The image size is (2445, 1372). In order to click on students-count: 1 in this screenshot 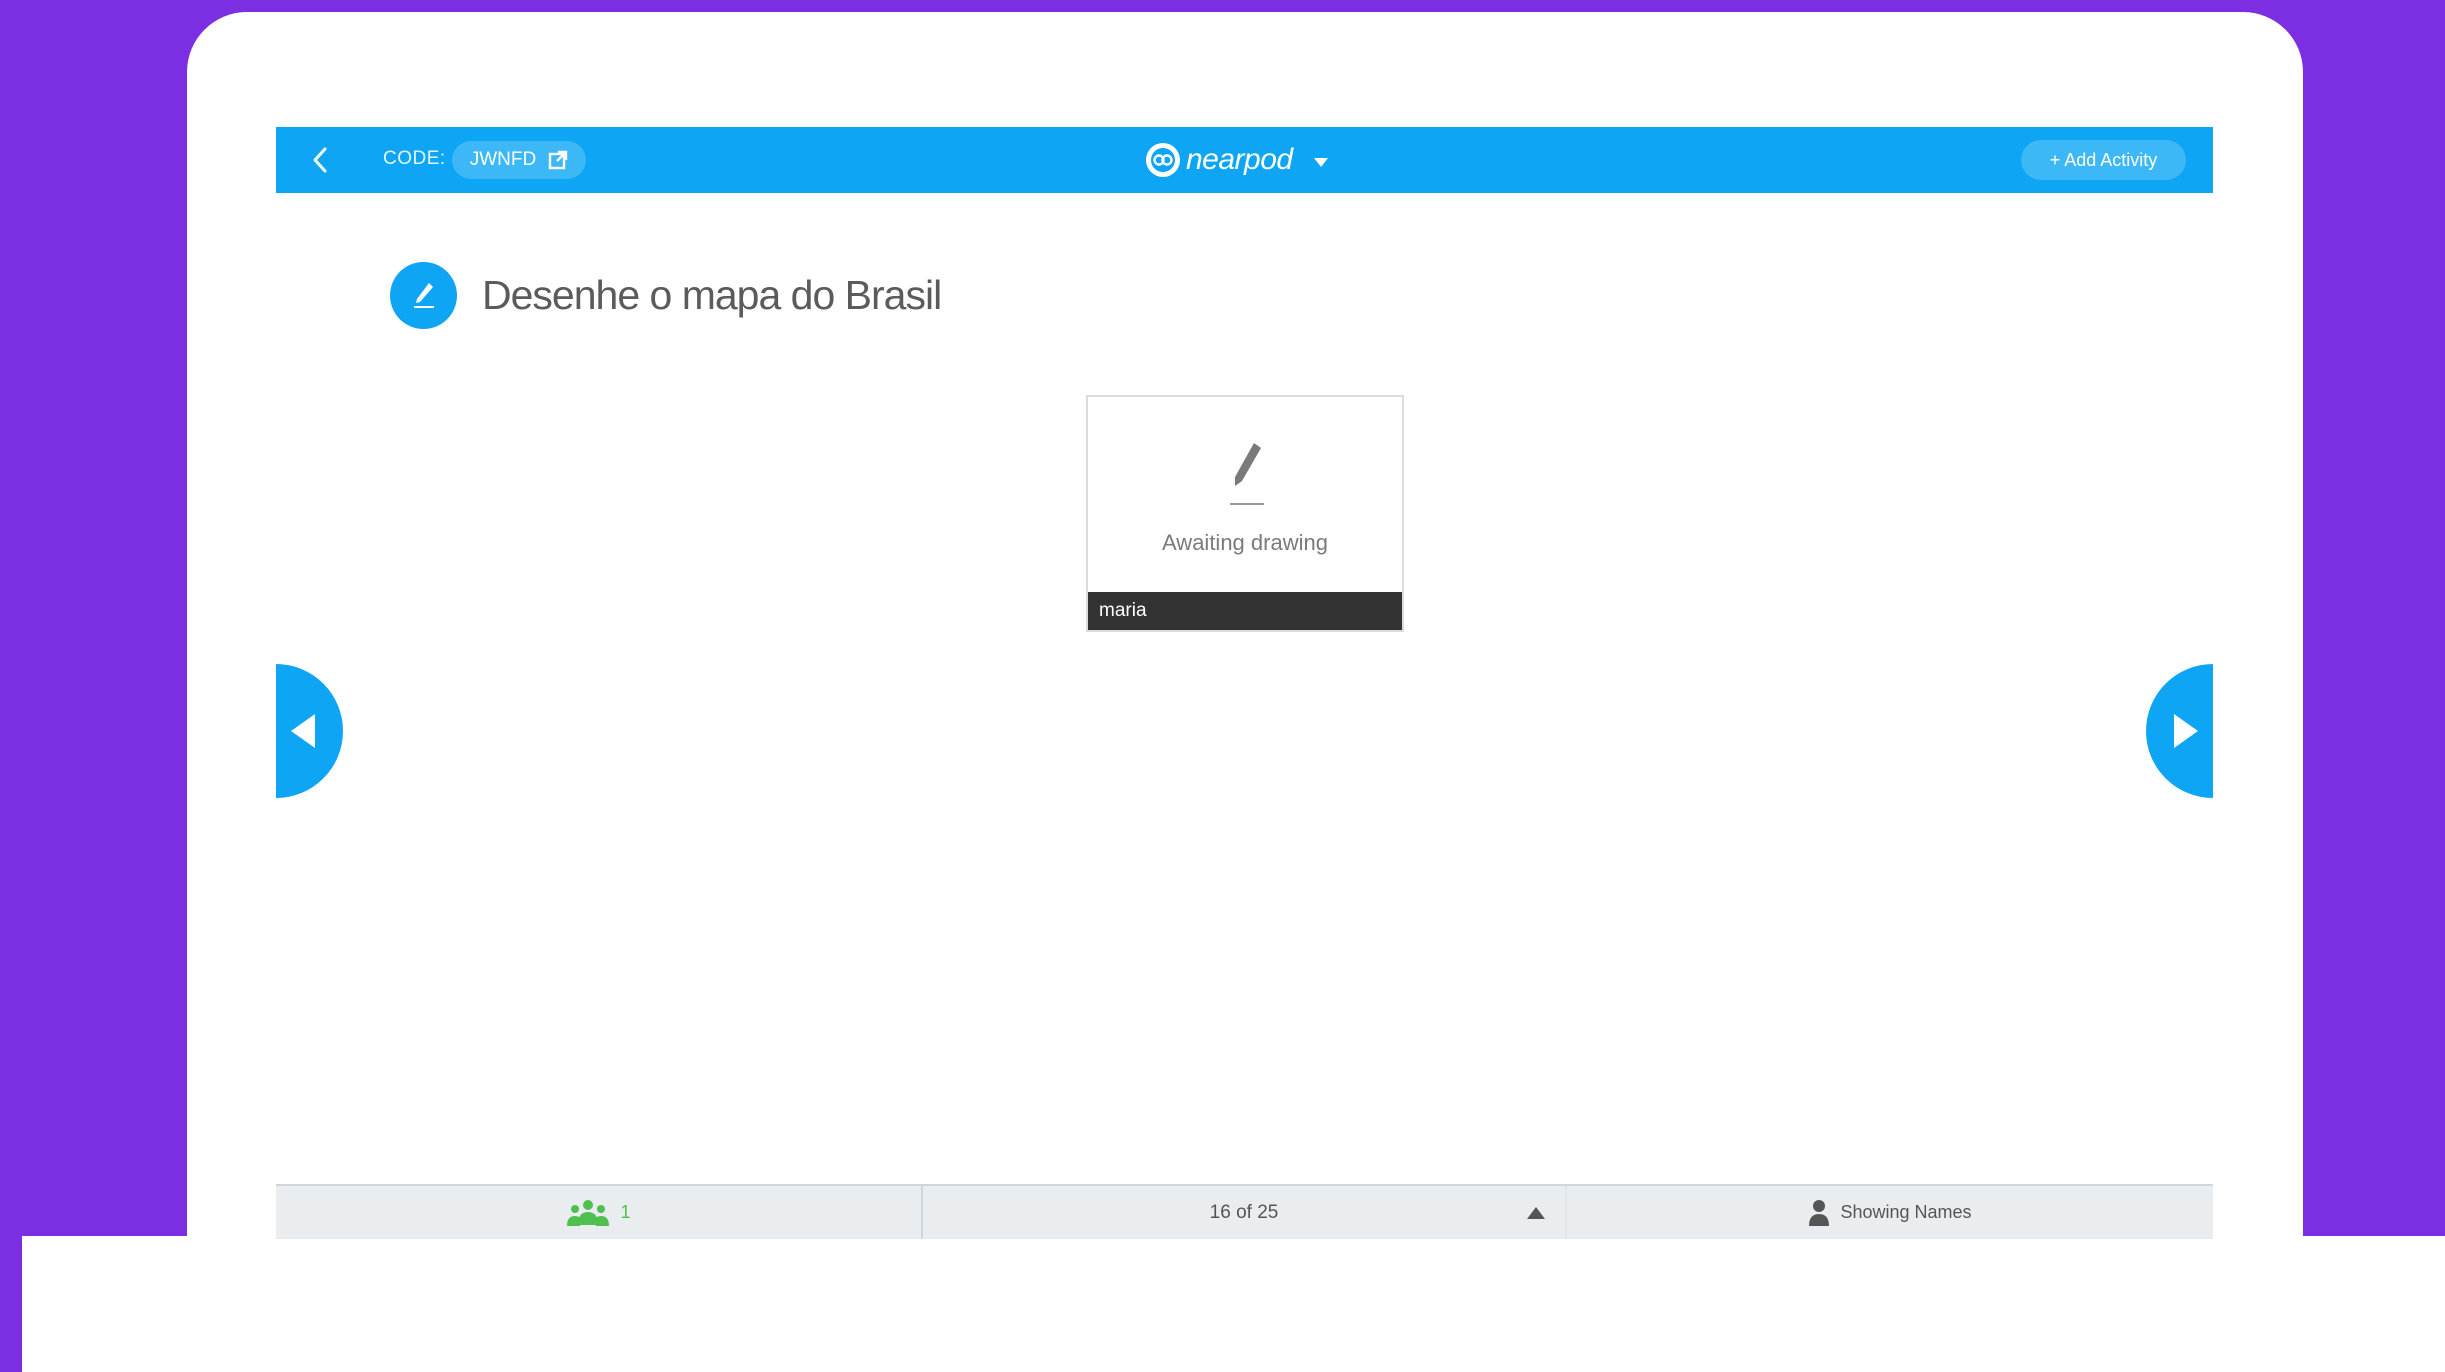, I will do `click(625, 1212)`.